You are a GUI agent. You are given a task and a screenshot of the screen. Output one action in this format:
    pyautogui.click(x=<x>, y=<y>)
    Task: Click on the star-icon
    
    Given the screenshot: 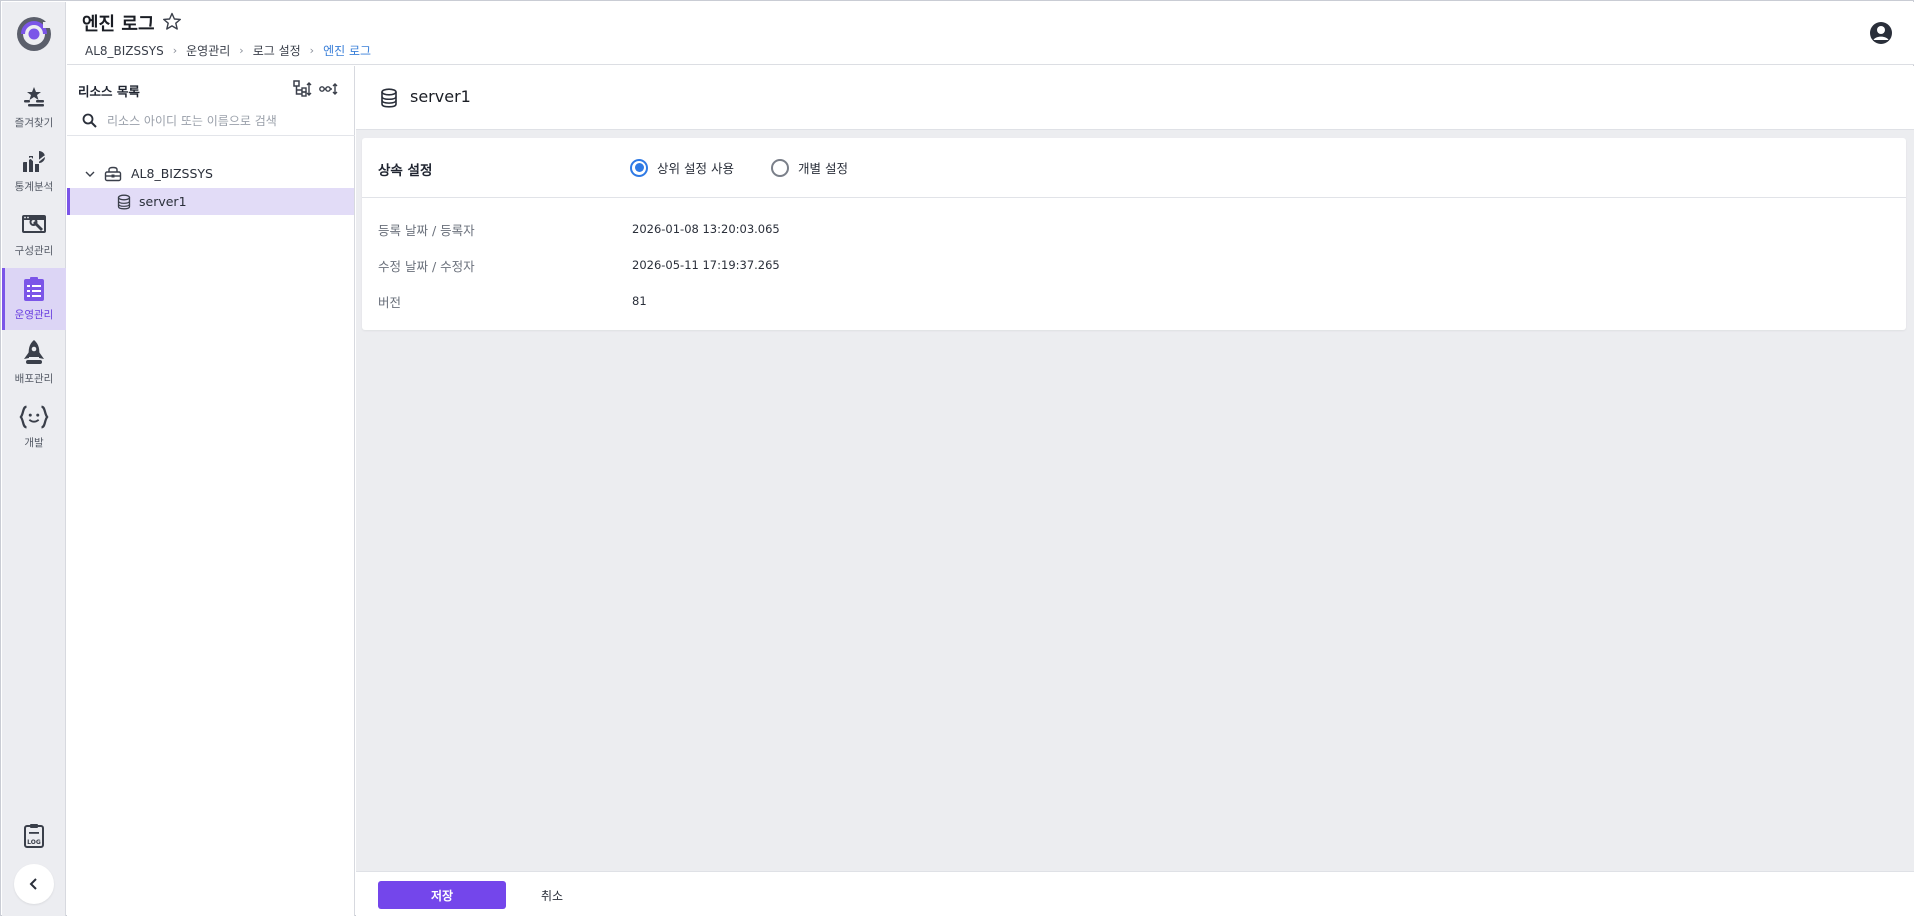 What is the action you would take?
    pyautogui.click(x=172, y=22)
    